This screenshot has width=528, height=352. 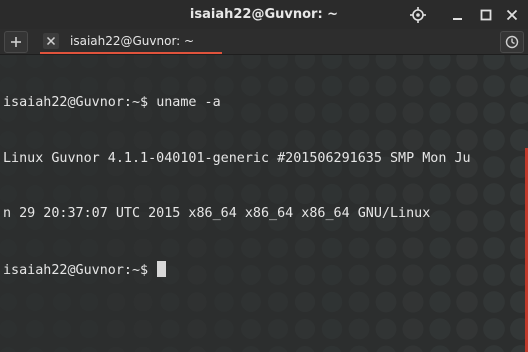 I want to click on tab-bar: isaiah22@Guvnor: ~, so click(x=264, y=42).